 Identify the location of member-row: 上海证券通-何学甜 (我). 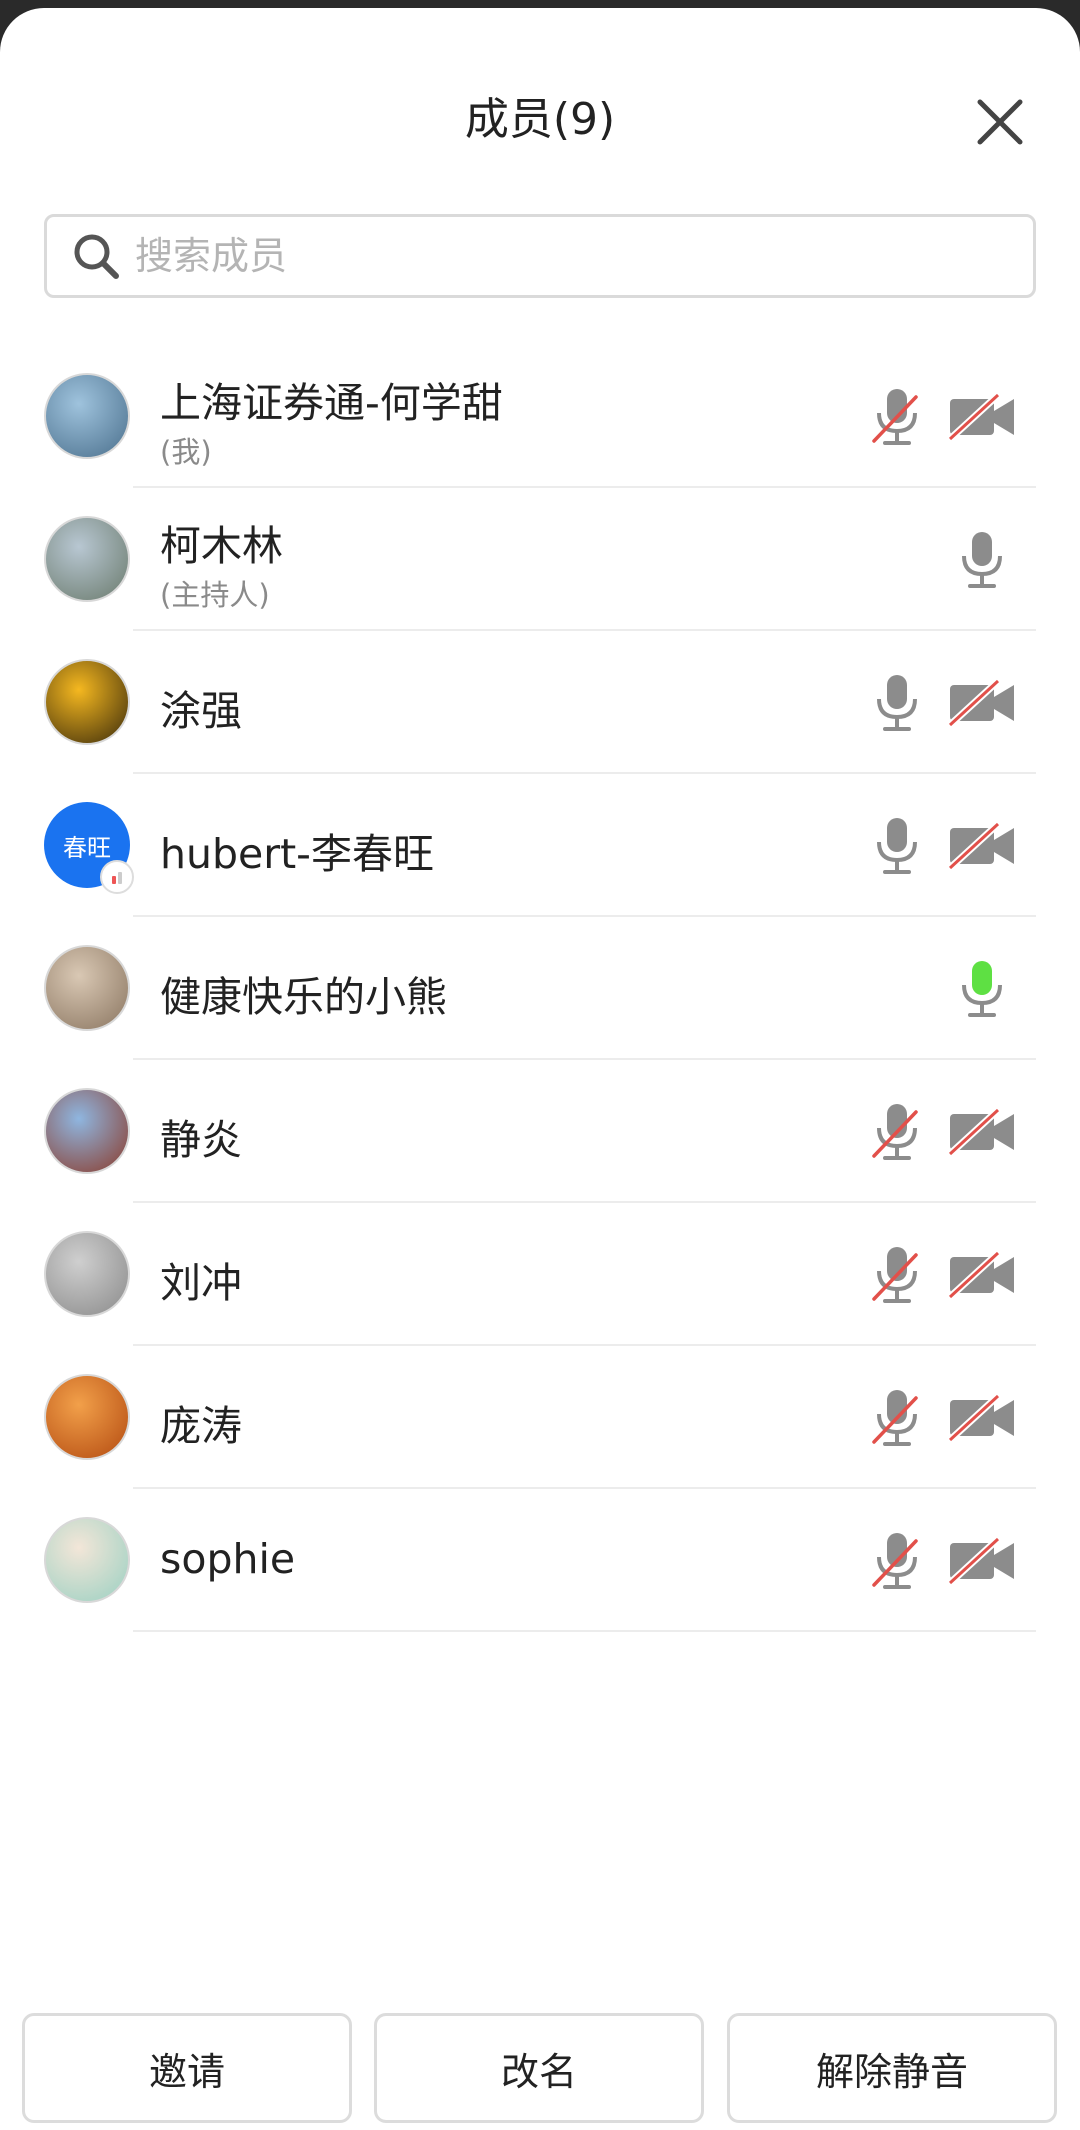
(540, 416).